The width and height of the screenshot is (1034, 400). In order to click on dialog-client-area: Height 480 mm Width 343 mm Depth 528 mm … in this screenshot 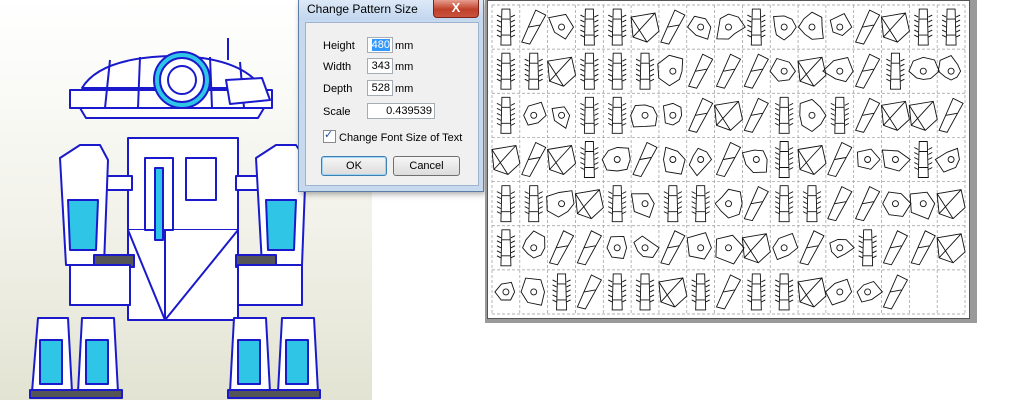, I will do `click(392, 104)`.